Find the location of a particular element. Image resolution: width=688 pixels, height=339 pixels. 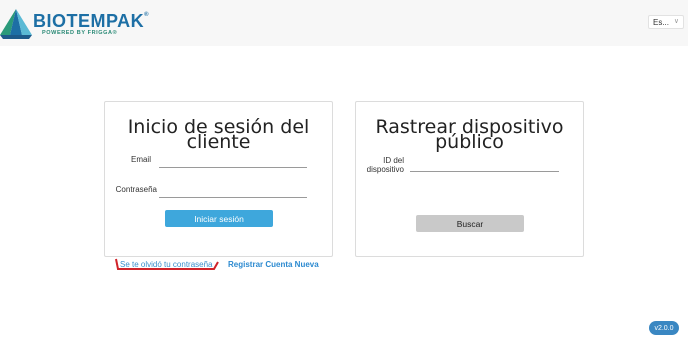

email-label: Email is located at coordinates (140, 159).